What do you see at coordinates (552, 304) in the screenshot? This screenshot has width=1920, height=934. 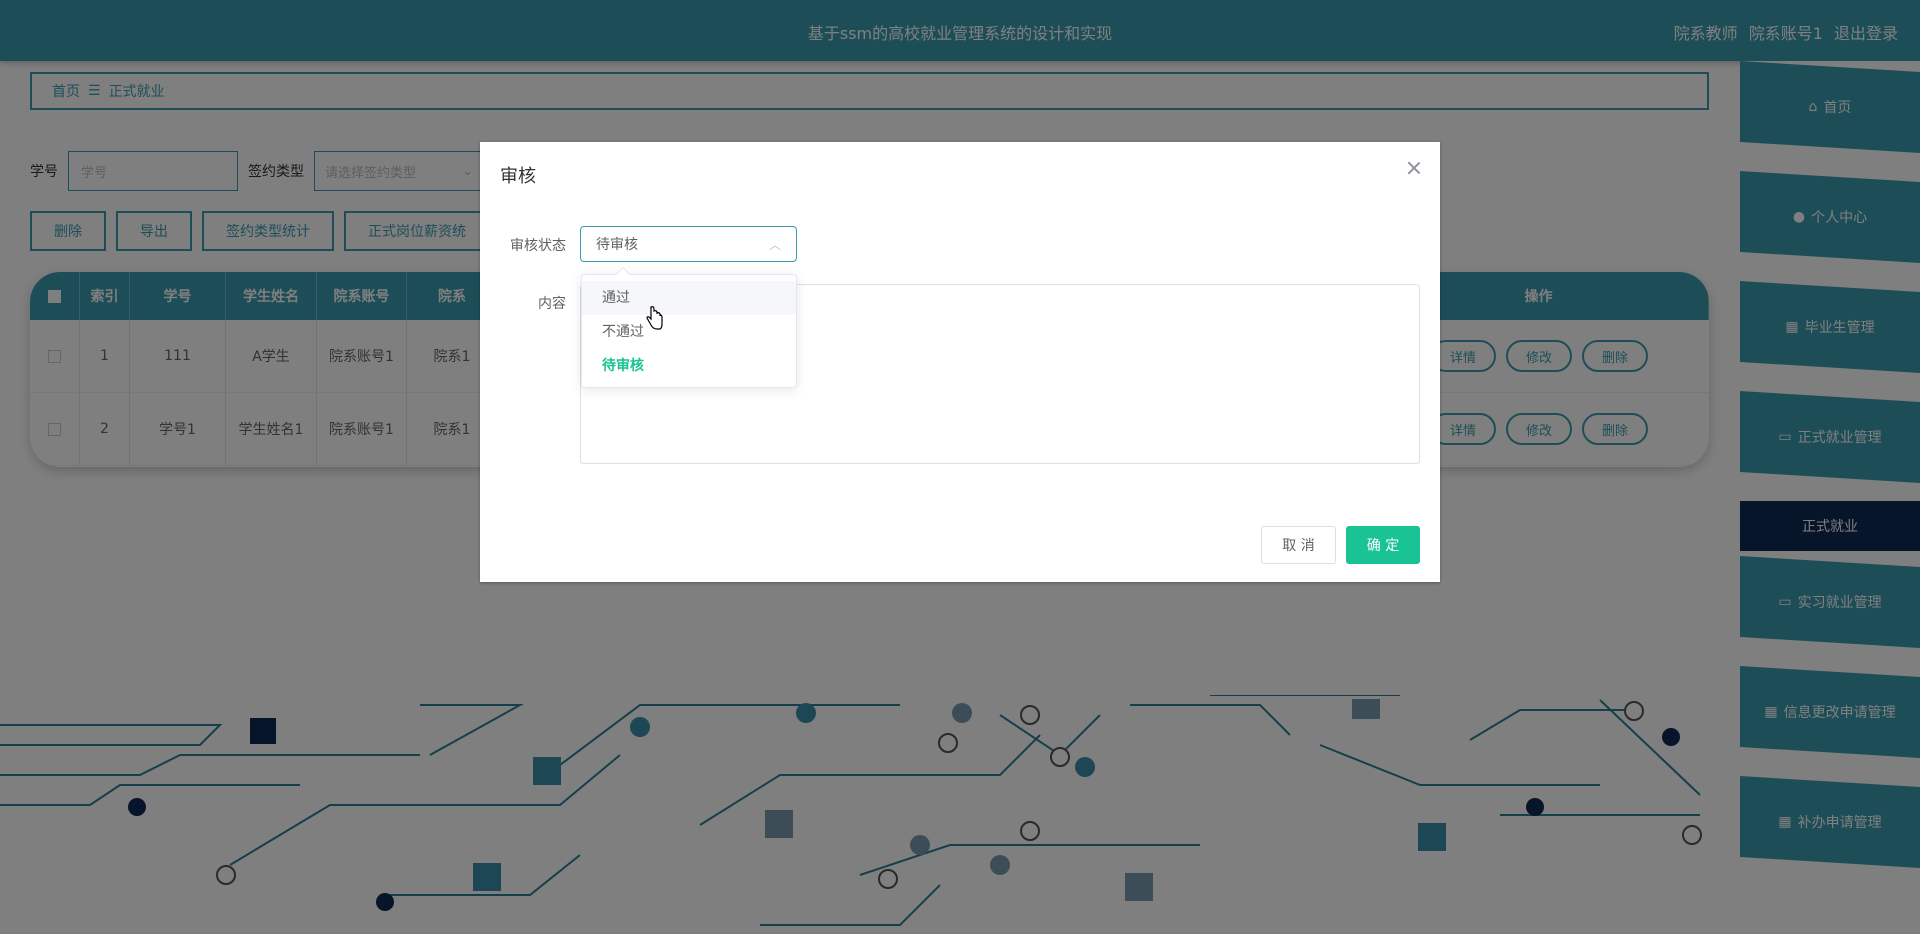 I see `content-label: 内容` at bounding box center [552, 304].